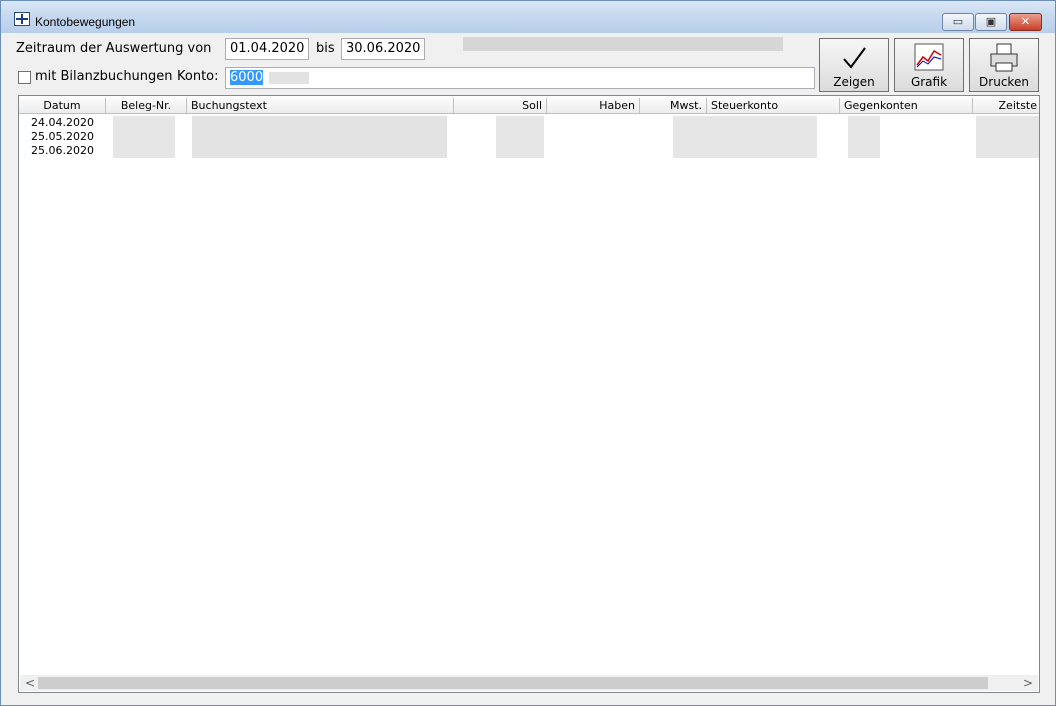 The image size is (1056, 706). What do you see at coordinates (991, 22) in the screenshot?
I see `maximize-button: ▣` at bounding box center [991, 22].